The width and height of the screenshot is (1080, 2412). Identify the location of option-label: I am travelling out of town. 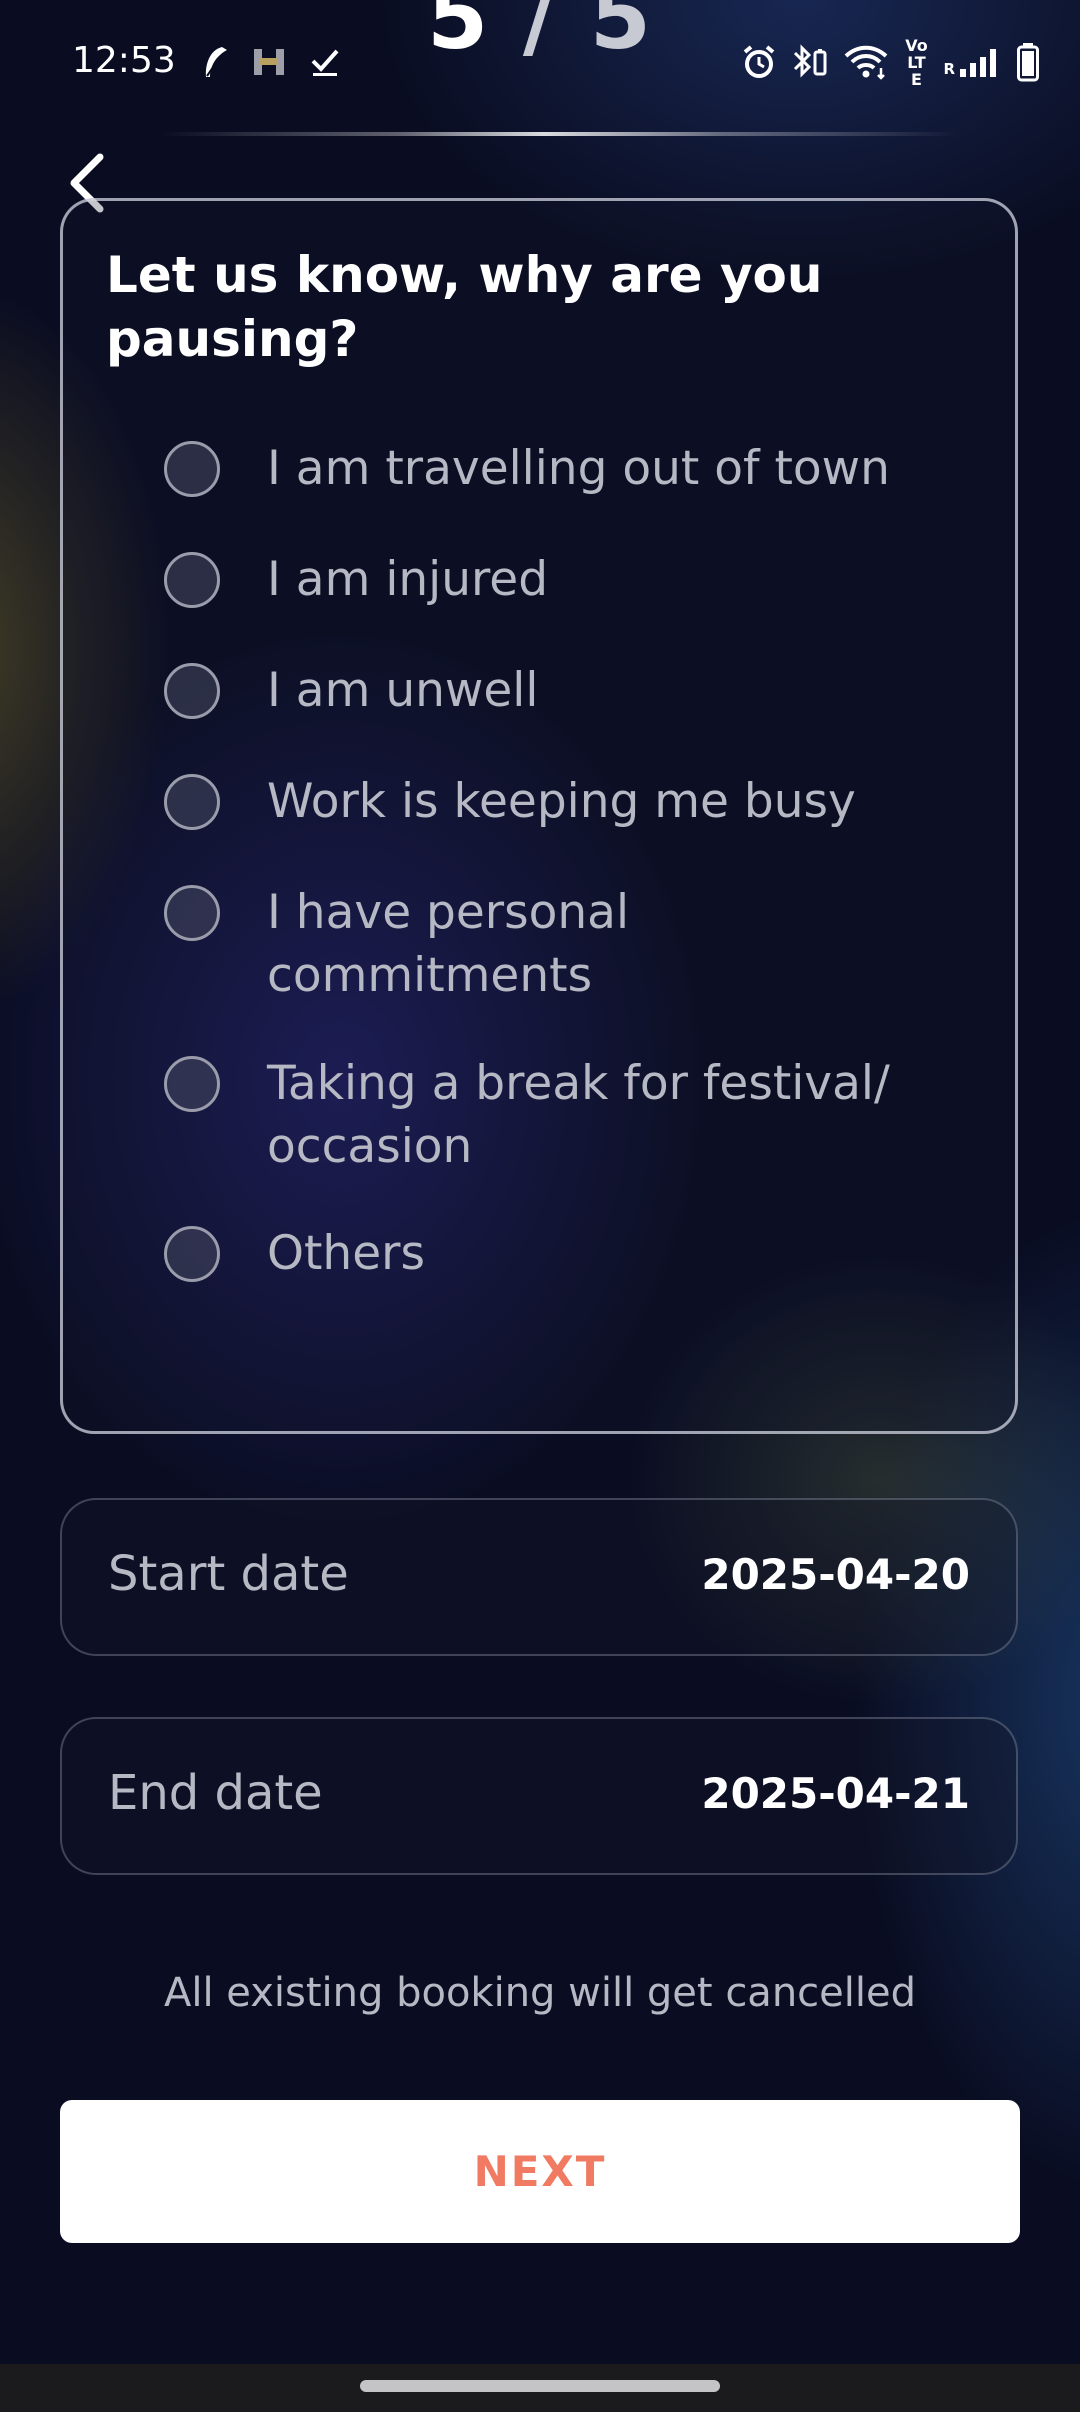
(578, 468).